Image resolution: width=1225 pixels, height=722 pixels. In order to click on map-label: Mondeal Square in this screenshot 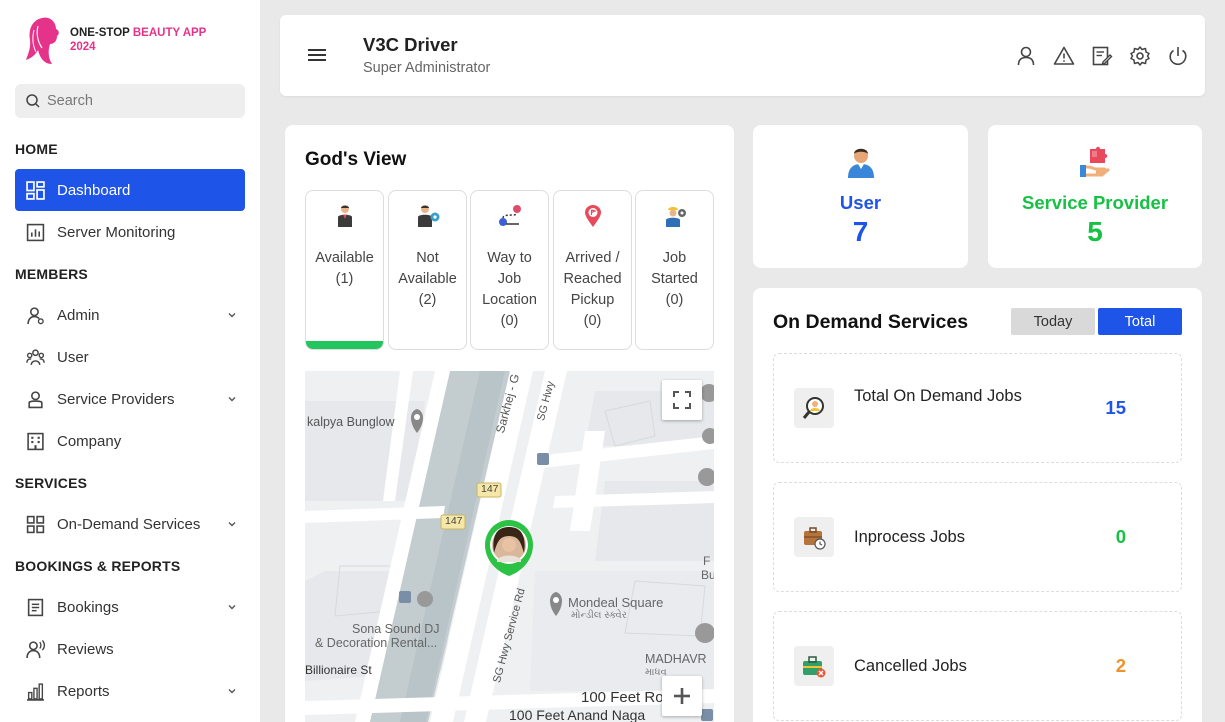, I will do `click(616, 602)`.